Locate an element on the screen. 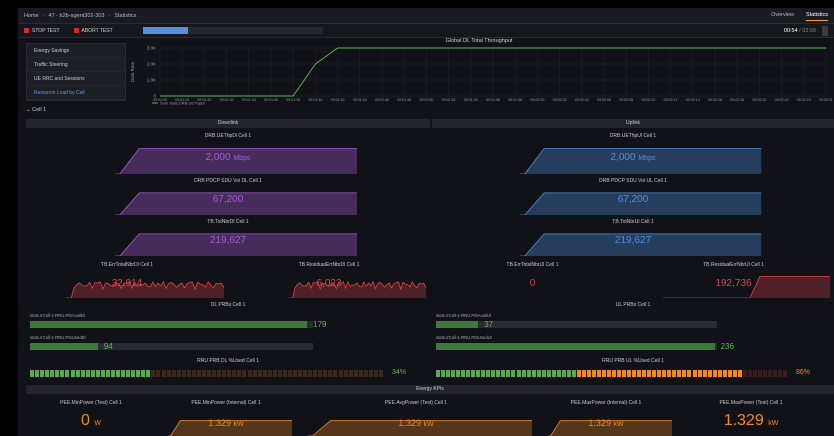  energy-avg-value: 1.329 kW is located at coordinates (416, 423).